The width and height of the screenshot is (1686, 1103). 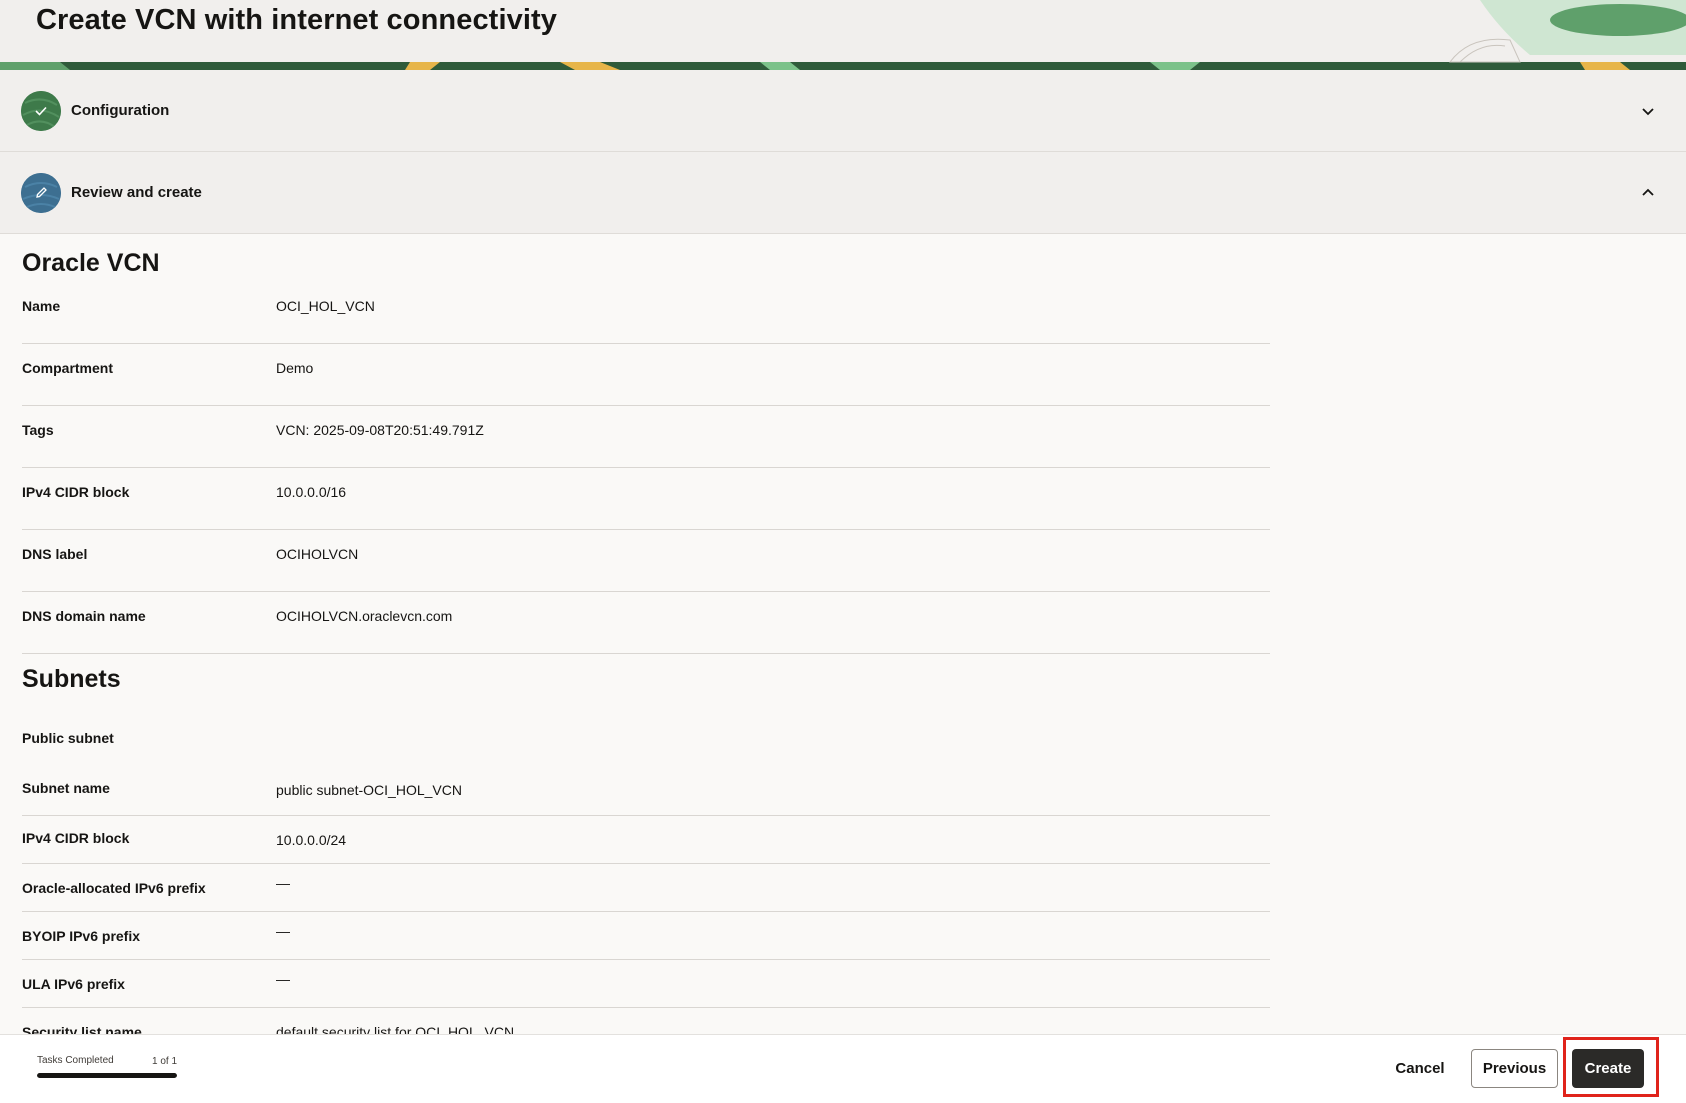 I want to click on row-key: Subnet name, so click(x=66, y=788).